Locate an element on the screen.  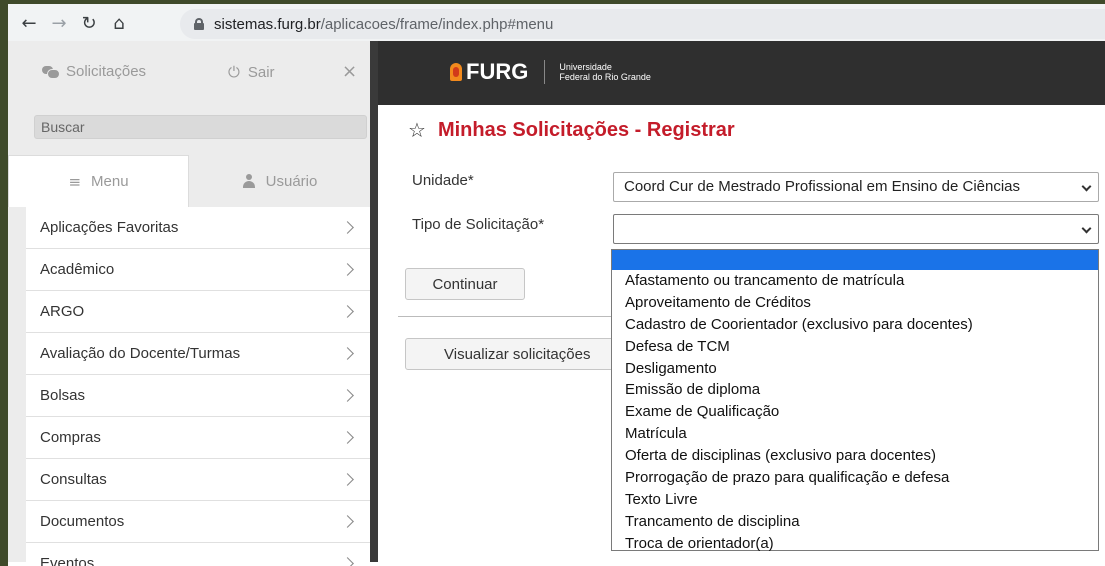
sidebar-item-label: Compras is located at coordinates (70, 437).